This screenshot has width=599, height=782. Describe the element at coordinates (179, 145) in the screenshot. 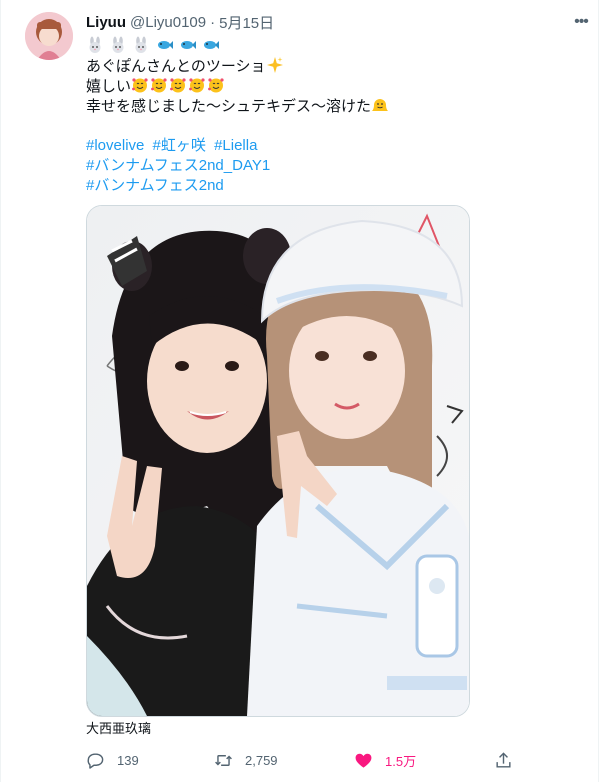

I see `hashtag-link: #虹ヶ咲` at that location.